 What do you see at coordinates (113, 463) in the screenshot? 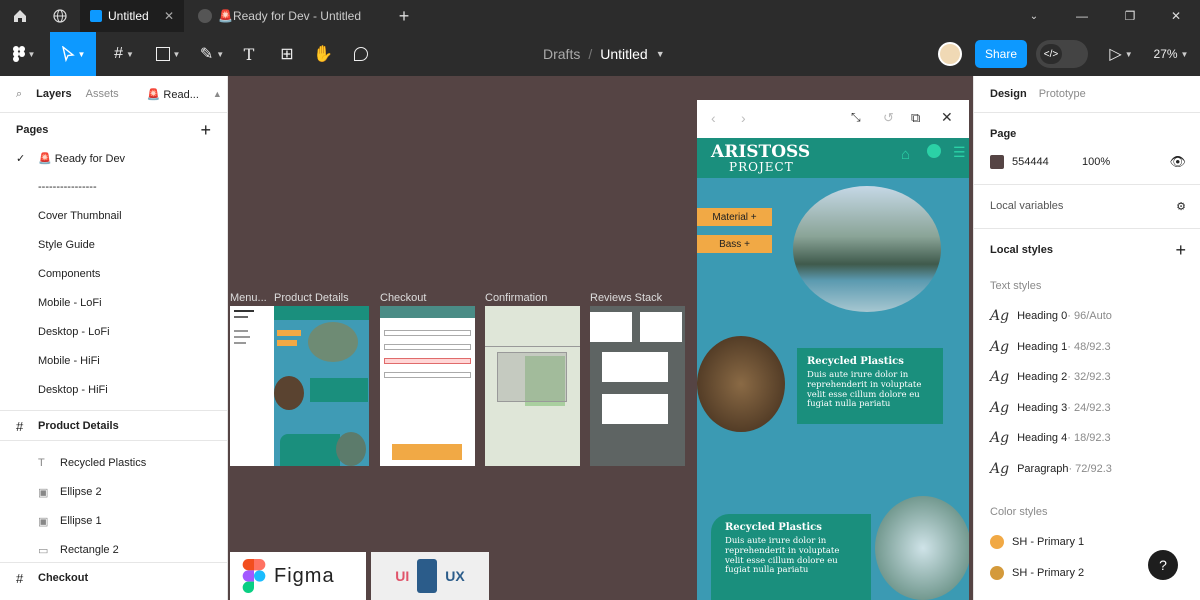
I see `layer-item: T Recycled Plastics` at bounding box center [113, 463].